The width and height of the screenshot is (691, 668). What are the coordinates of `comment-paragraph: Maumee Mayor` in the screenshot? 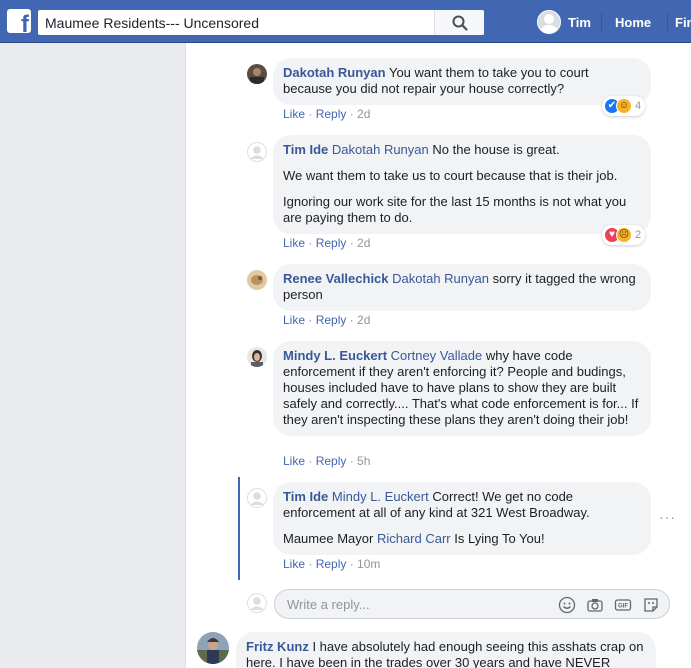 It's located at (328, 538).